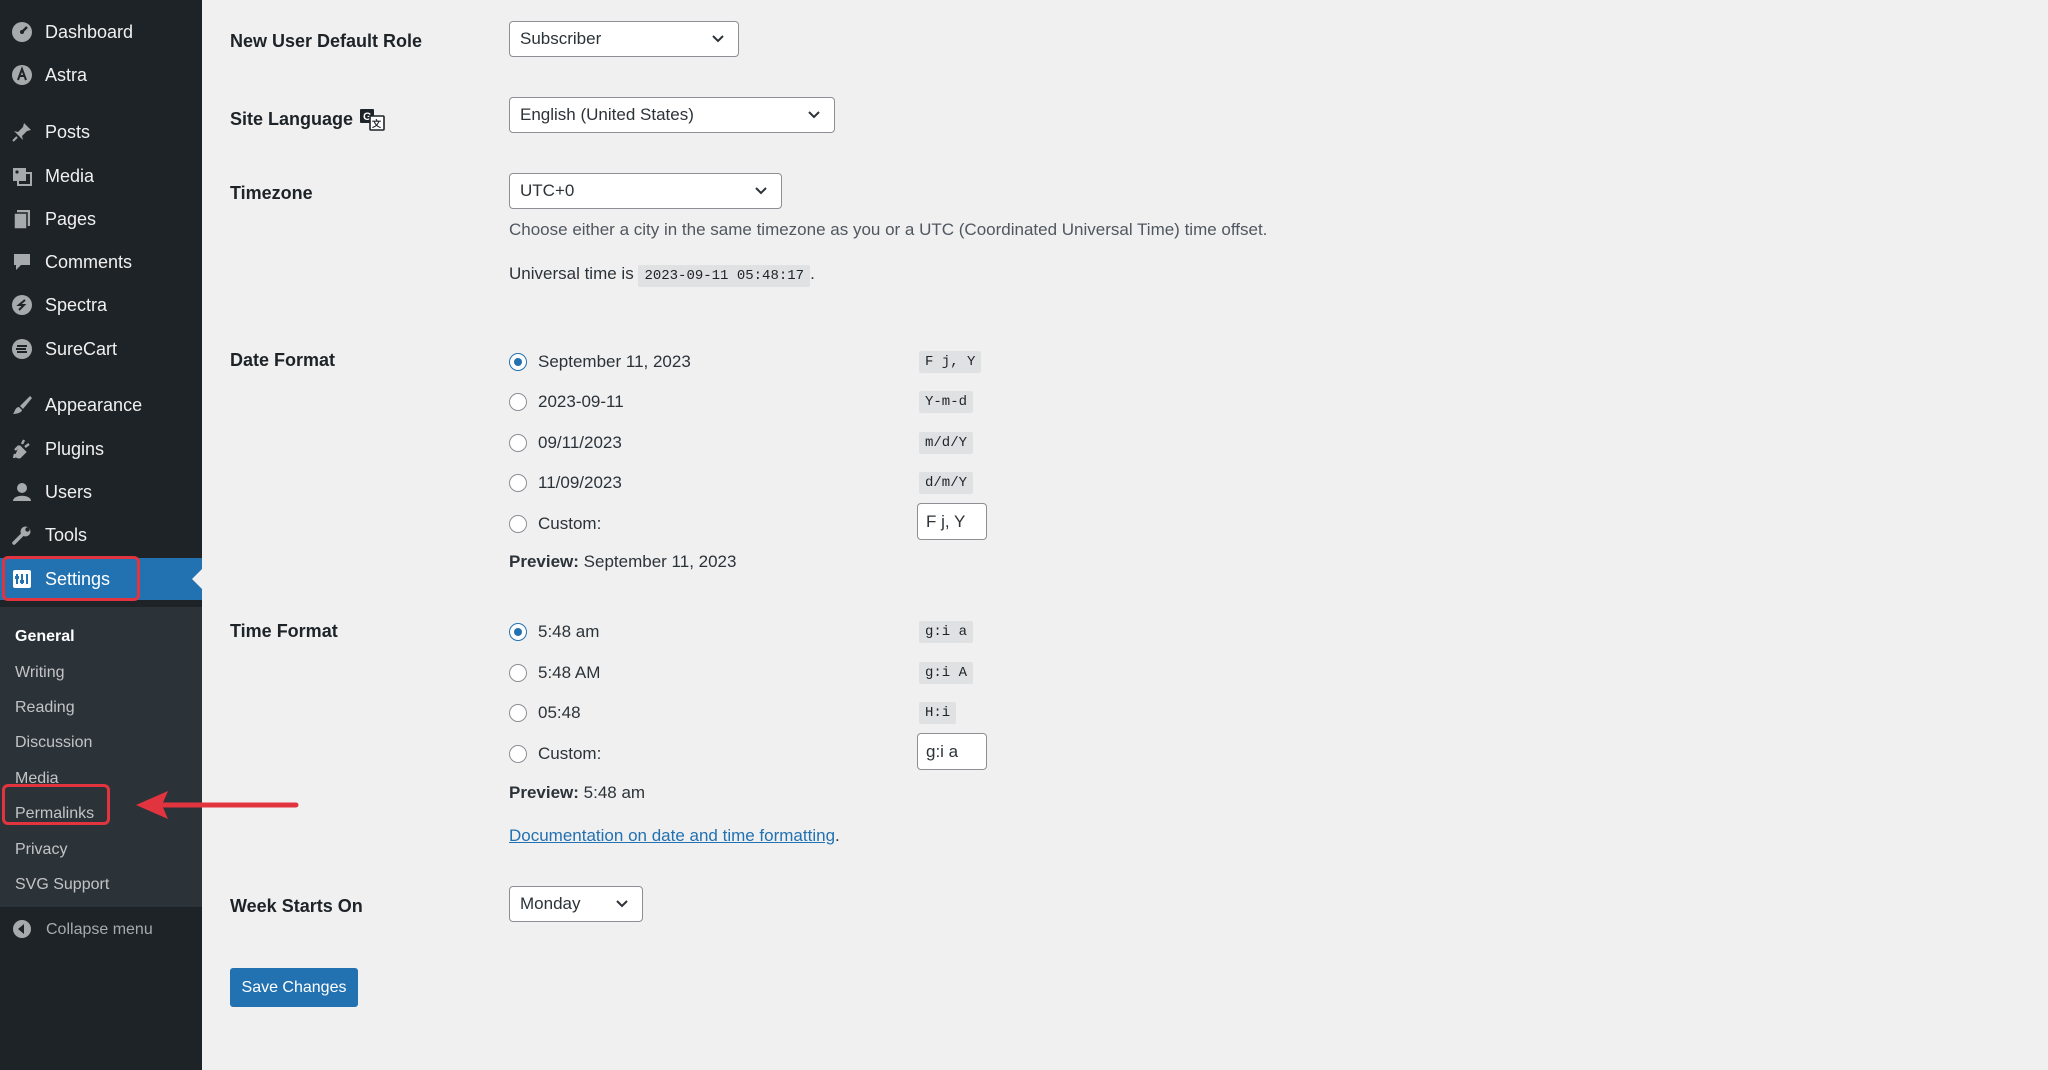 The height and width of the screenshot is (1070, 2048). I want to click on site-language-row-label: Site Language G 文, so click(307, 119).